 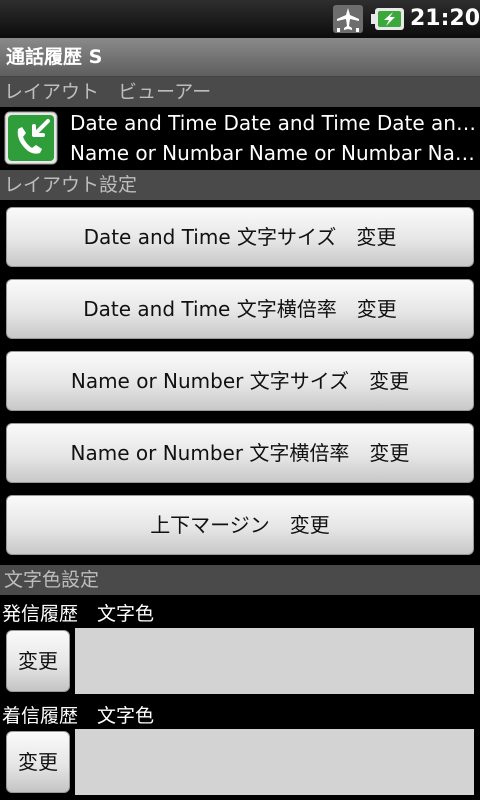 What do you see at coordinates (387, 19) in the screenshot?
I see `battery-charging-icon` at bounding box center [387, 19].